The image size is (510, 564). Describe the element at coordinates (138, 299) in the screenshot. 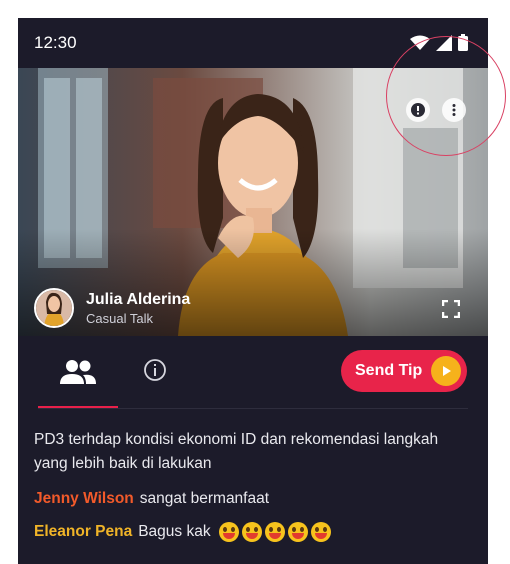

I see `host-name: Julia Alderina` at that location.